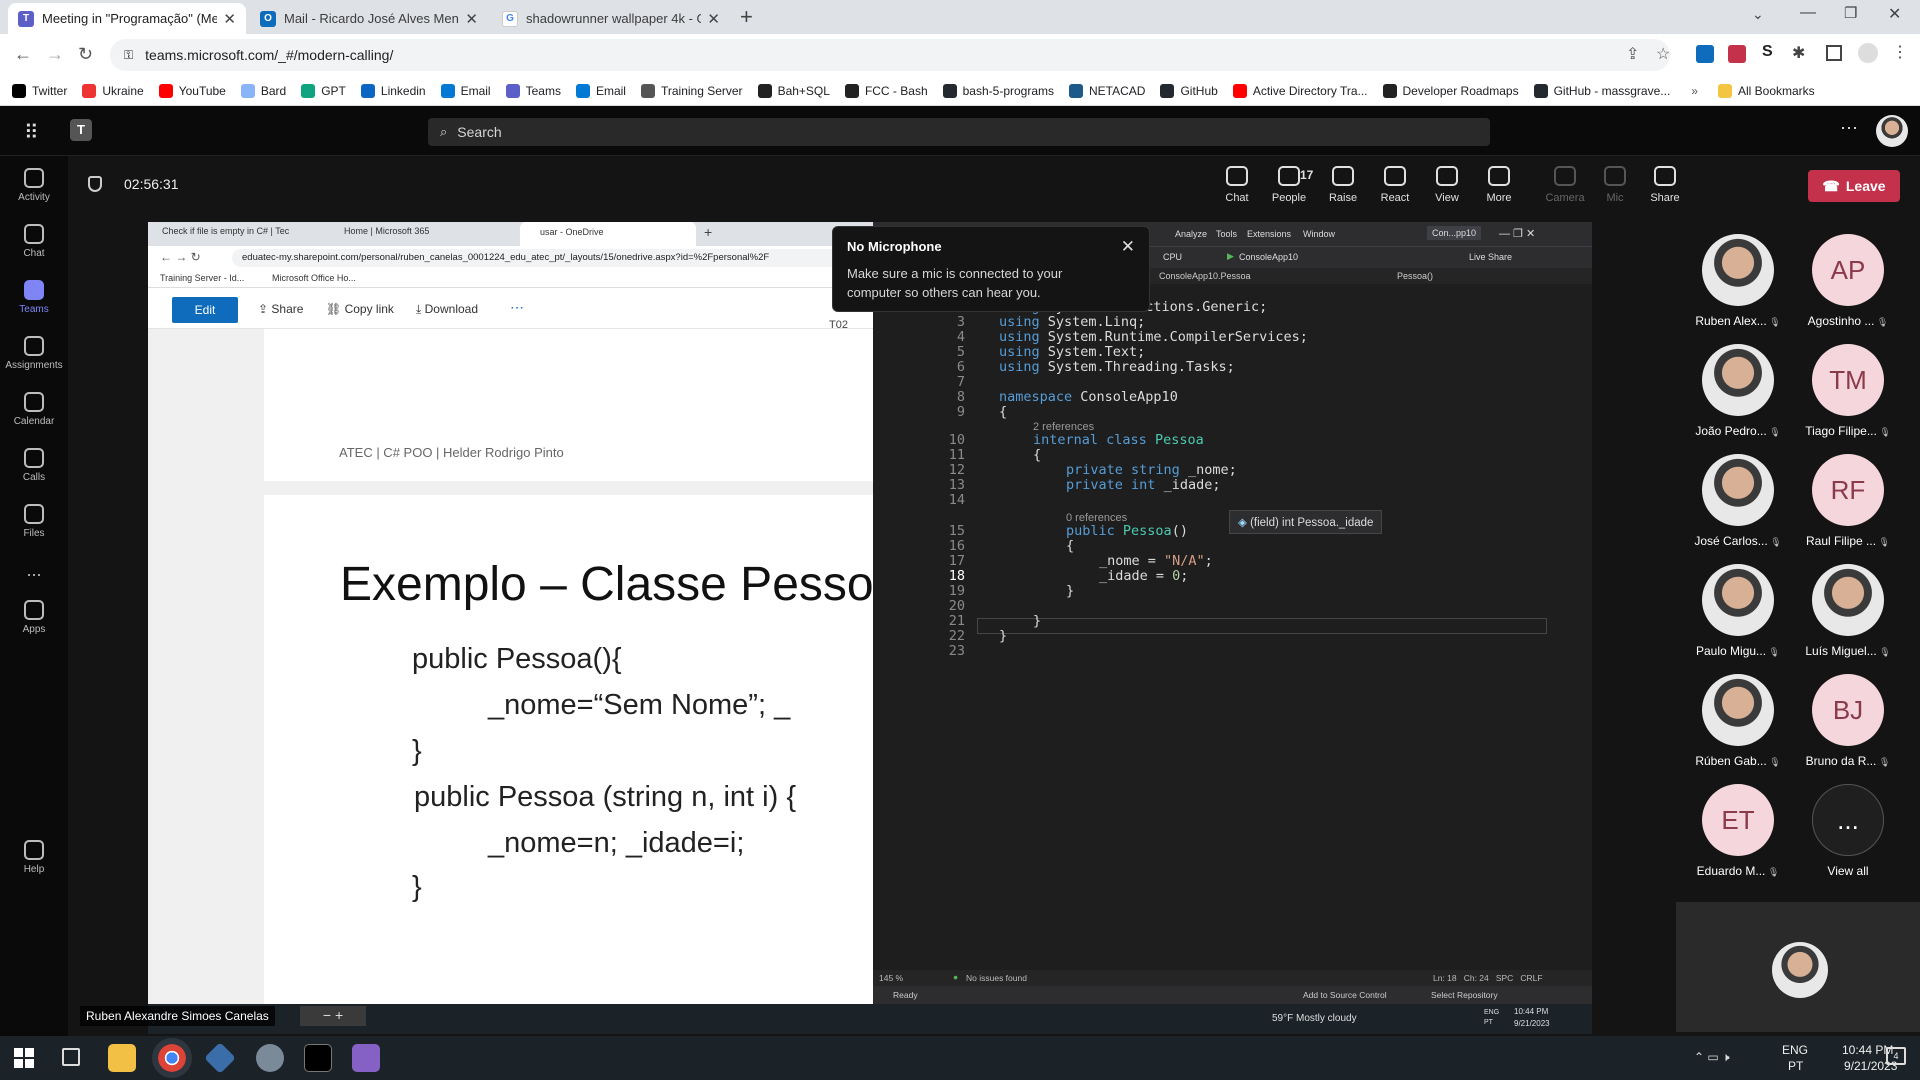 This screenshot has width=1920, height=1080. Describe the element at coordinates (220, 1058) in the screenshot. I see `virtualbox-icon` at that location.